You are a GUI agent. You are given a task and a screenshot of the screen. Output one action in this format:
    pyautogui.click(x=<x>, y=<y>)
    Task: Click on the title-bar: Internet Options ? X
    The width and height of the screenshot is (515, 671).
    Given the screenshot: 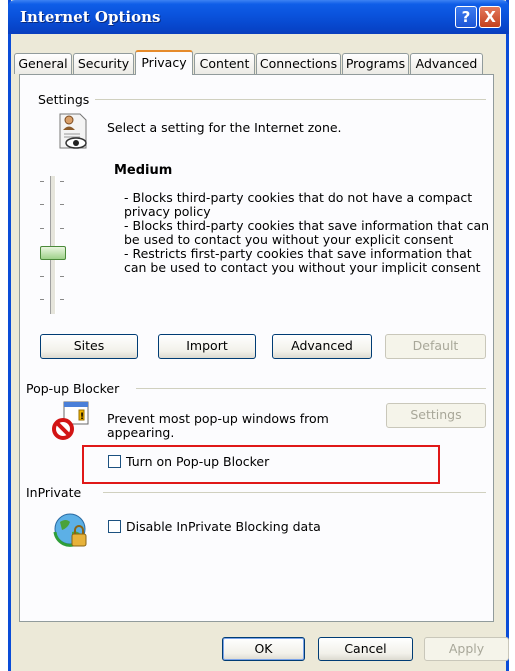 What is the action you would take?
    pyautogui.click(x=258, y=17)
    